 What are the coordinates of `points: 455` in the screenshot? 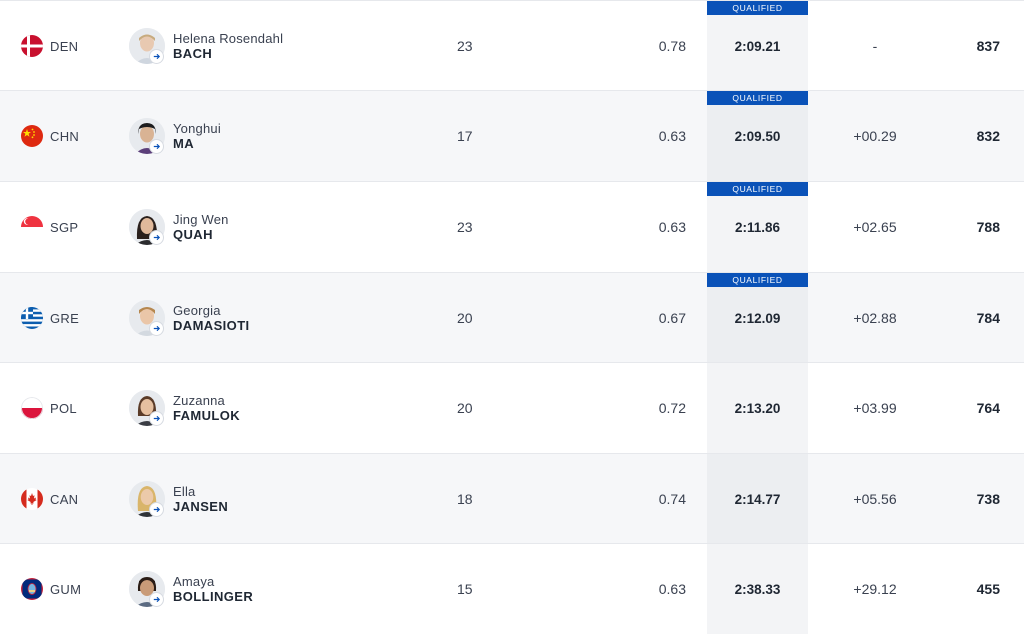 It's located at (988, 589).